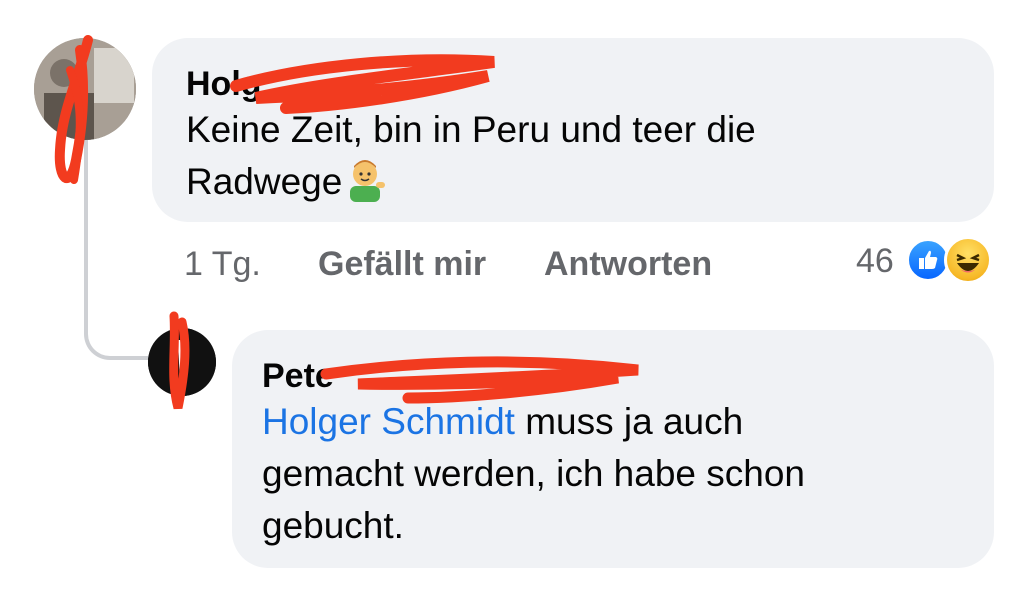 This screenshot has height=592, width=1024. Describe the element at coordinates (368, 181) in the screenshot. I see `person-tipping-hand-icon` at that location.